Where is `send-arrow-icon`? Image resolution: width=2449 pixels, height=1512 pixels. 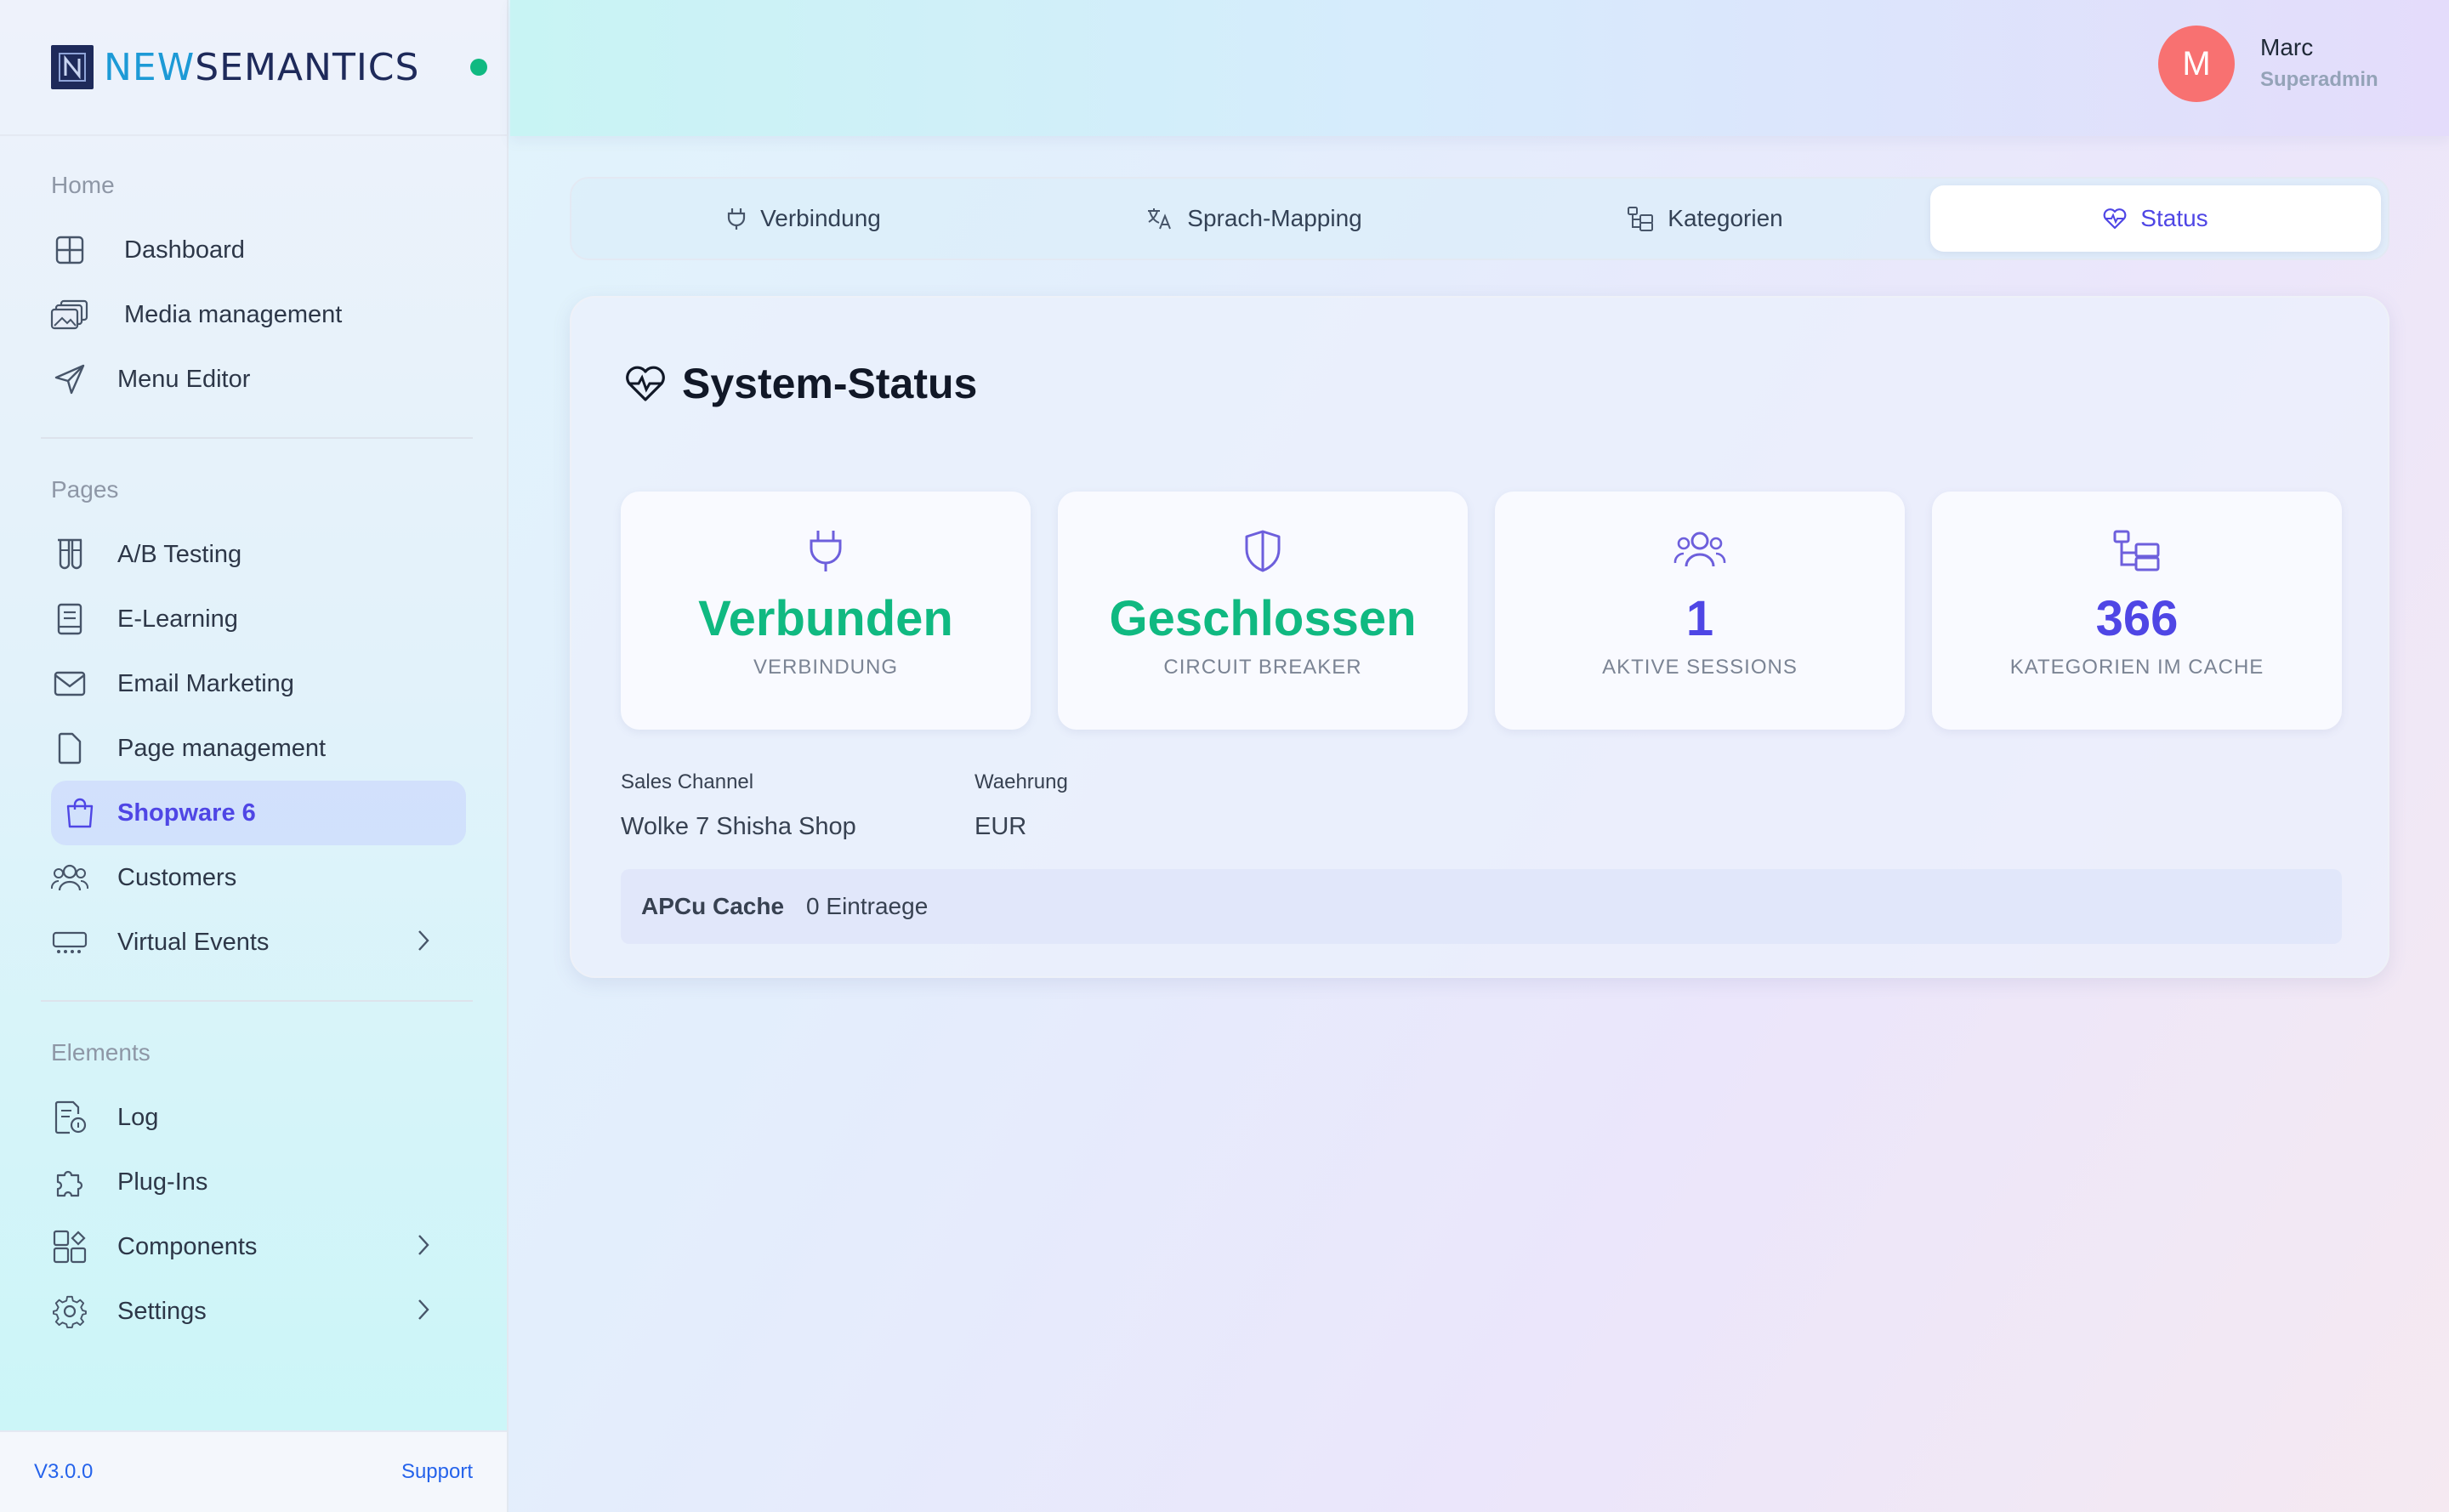 send-arrow-icon is located at coordinates (70, 379).